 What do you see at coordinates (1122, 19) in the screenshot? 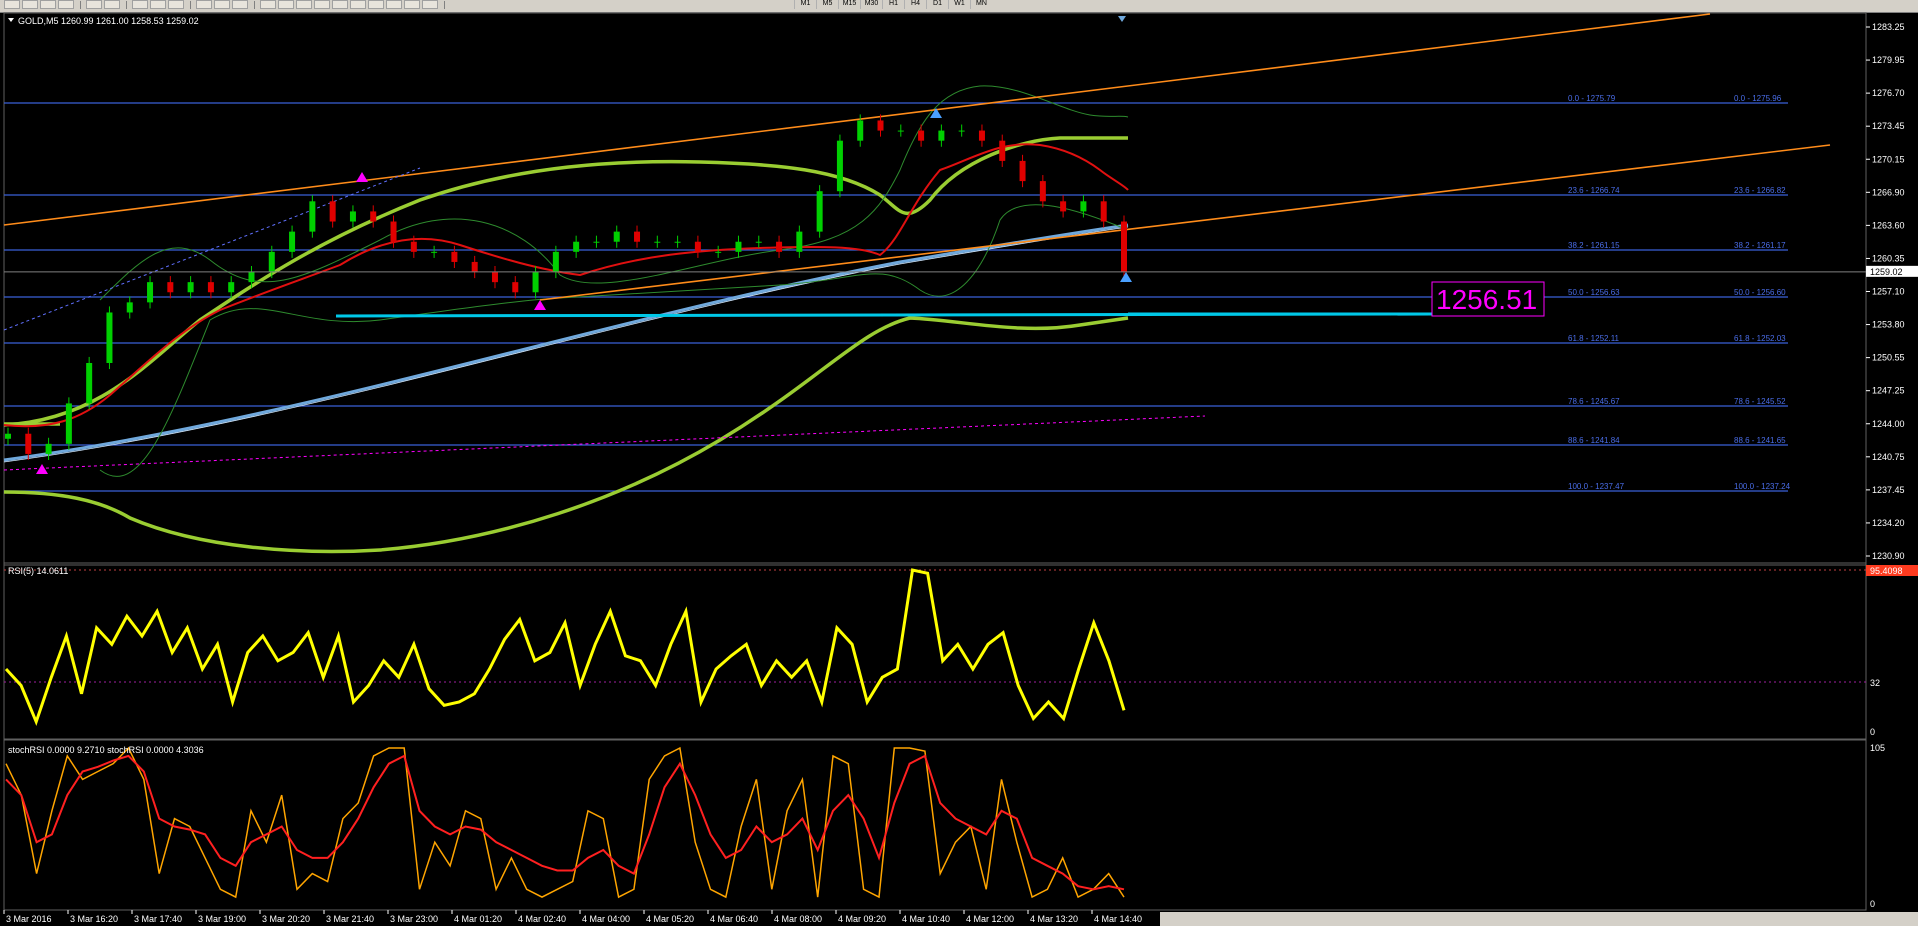
I see `chart-shift-marker-icon` at bounding box center [1122, 19].